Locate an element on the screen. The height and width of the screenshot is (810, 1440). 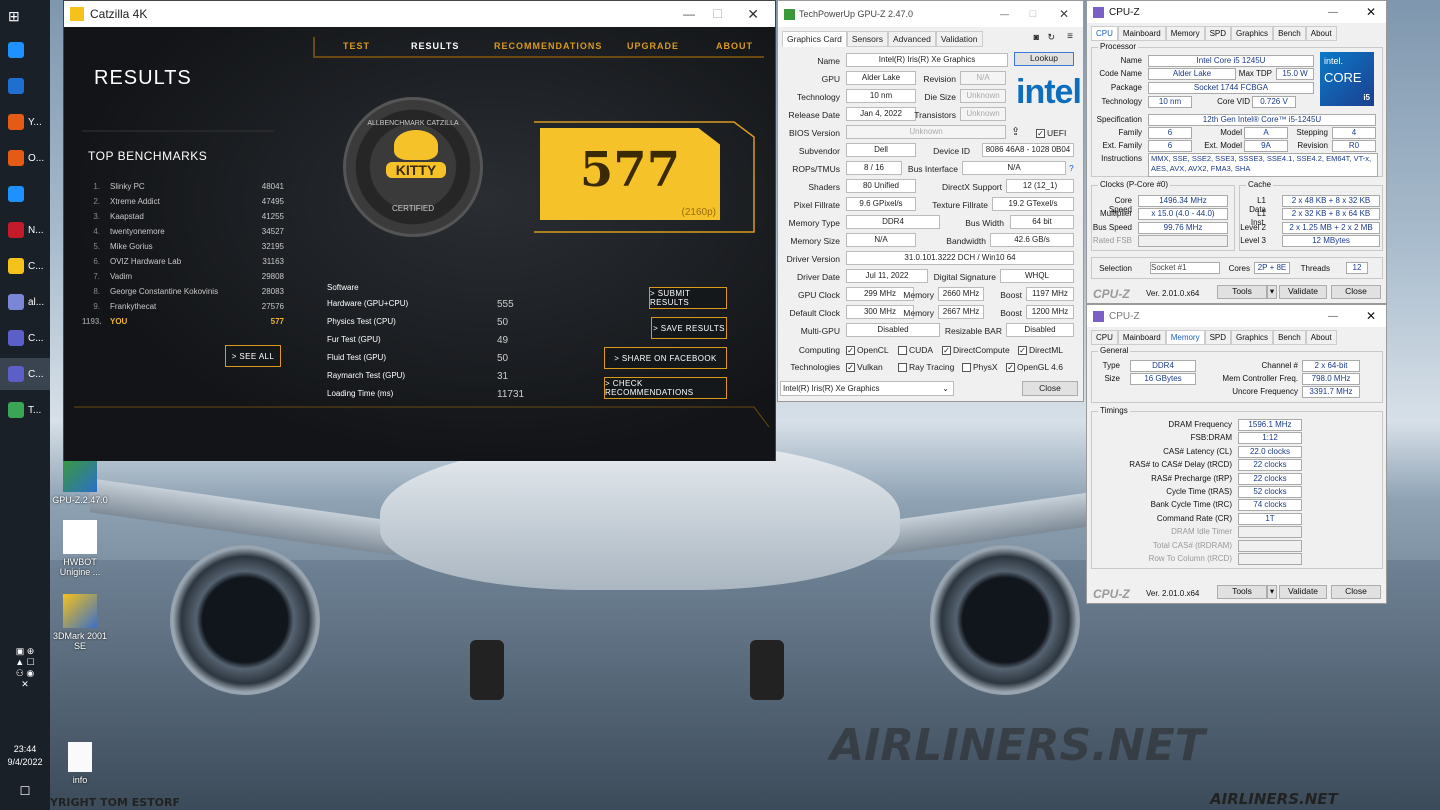
submit-results-button: > SUBMIT RESULTS is located at coordinates (688, 298).